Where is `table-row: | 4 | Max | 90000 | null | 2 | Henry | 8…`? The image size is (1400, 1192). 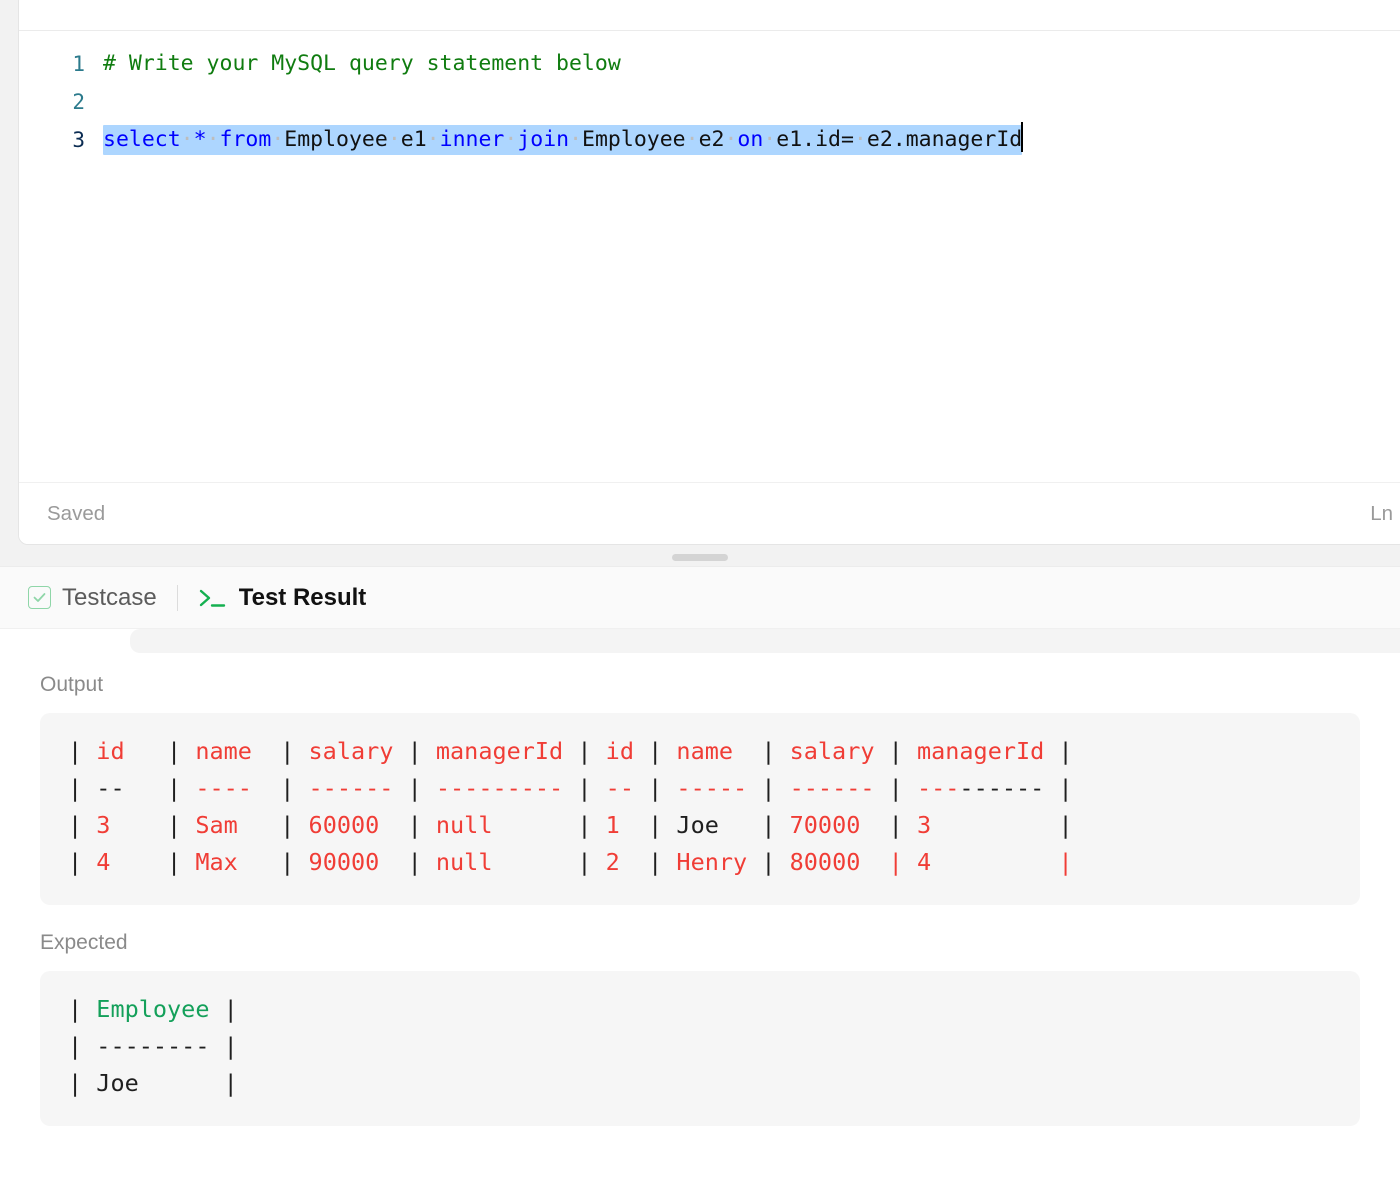
table-row: | 4 | Max | 90000 | null | 2 | Henry | 8… is located at coordinates (700, 862).